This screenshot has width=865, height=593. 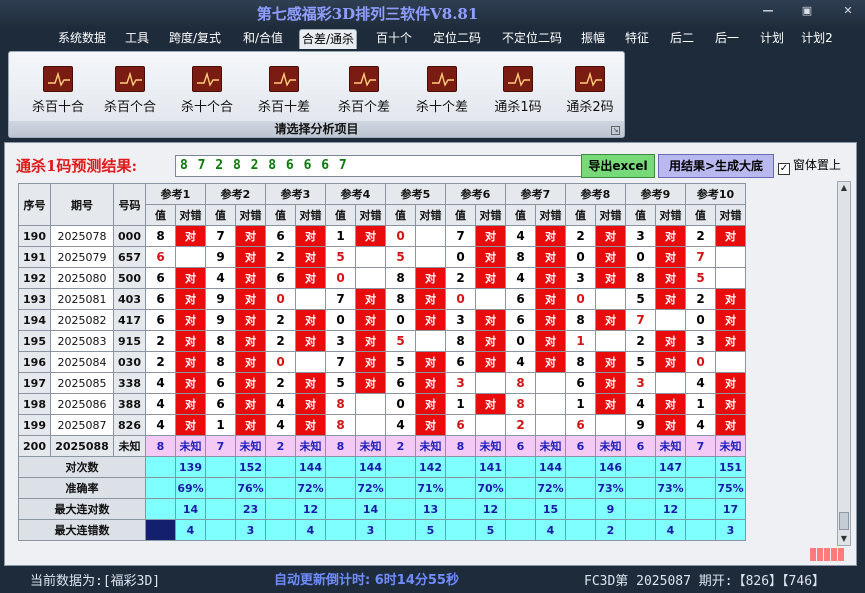 I want to click on stat-value: 144, so click(x=310, y=467).